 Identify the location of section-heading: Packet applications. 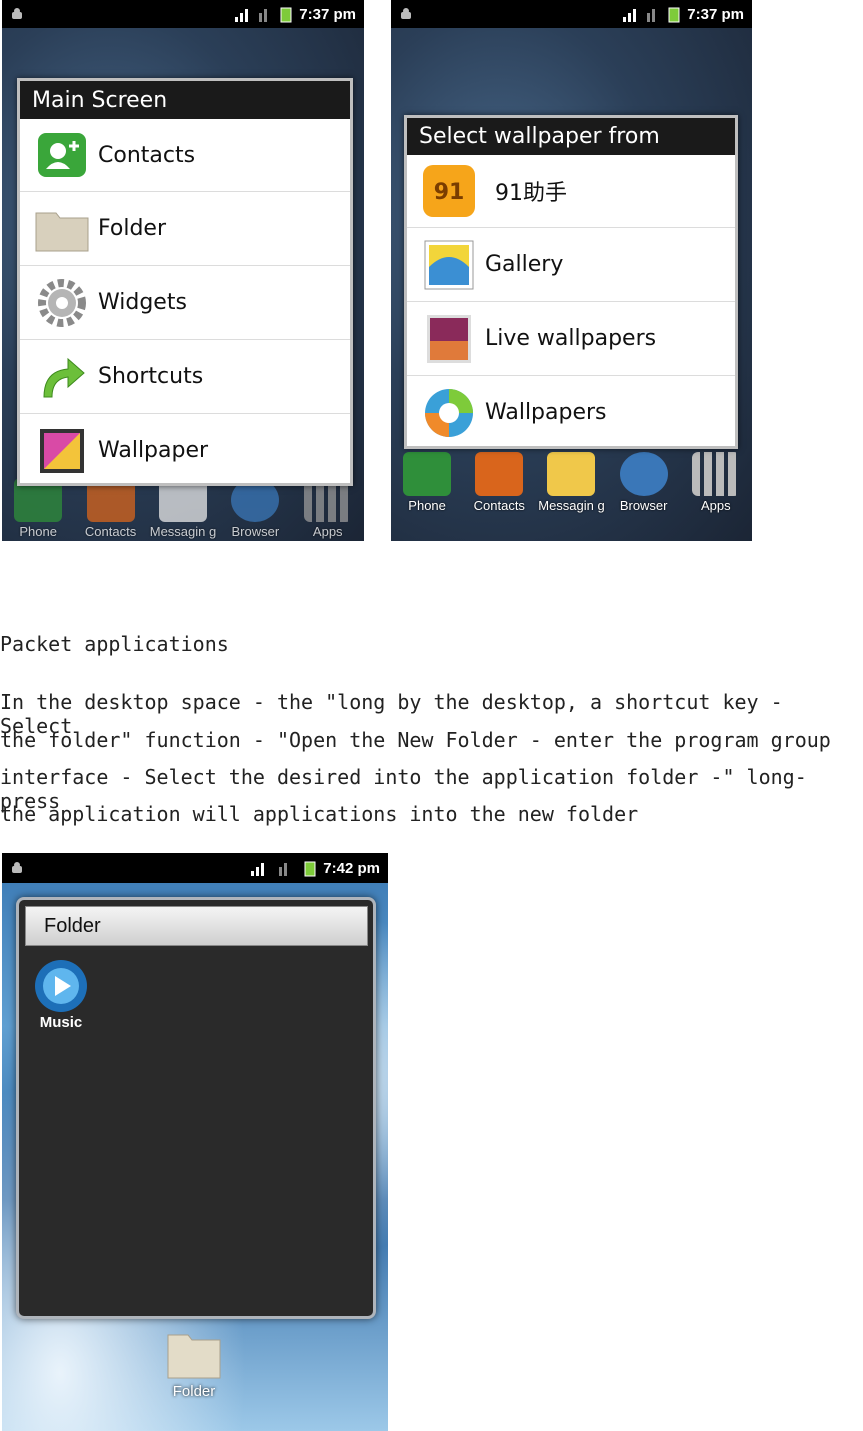
(114, 644).